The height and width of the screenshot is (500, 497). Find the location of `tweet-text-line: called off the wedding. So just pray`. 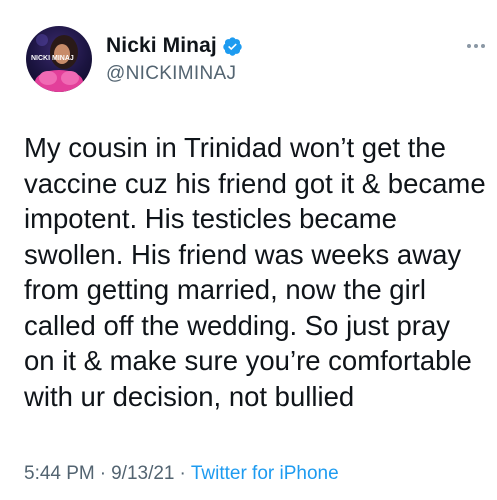

tweet-text-line: called off the wedding. So just pray is located at coordinates (237, 325).